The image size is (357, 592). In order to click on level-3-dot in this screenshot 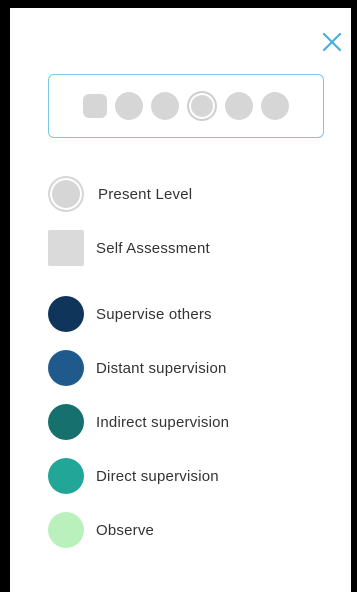, I will do `click(165, 106)`.